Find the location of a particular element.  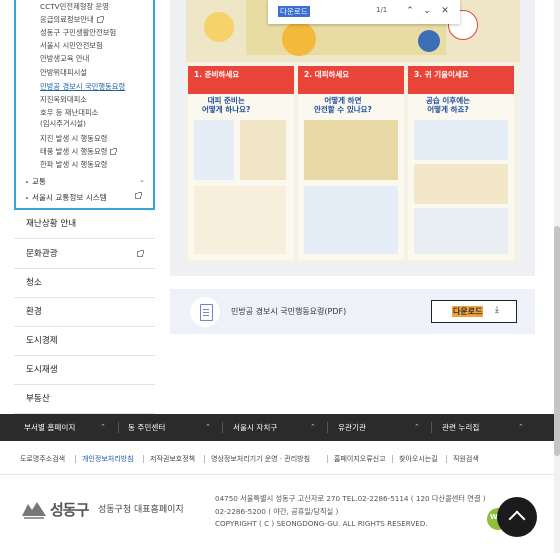

sidebar-item-traffic: 교통 is located at coordinates (36, 181).